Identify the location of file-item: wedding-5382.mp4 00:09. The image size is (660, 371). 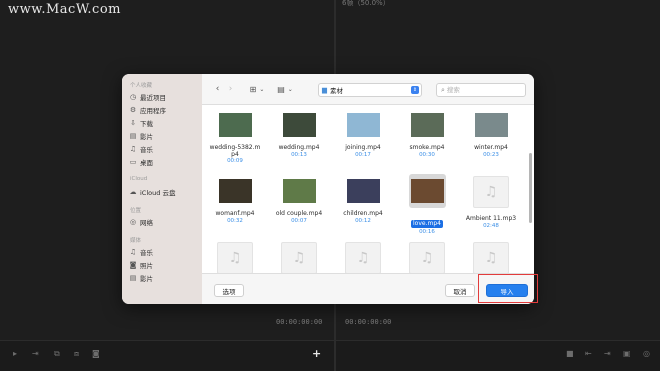
(235, 139).